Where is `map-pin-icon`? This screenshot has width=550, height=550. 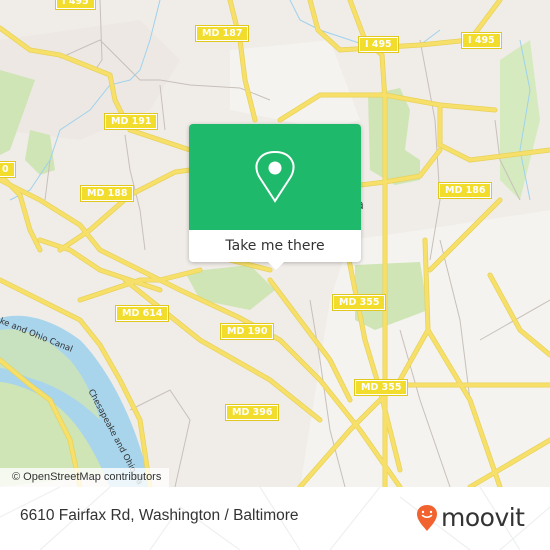 map-pin-icon is located at coordinates (275, 176).